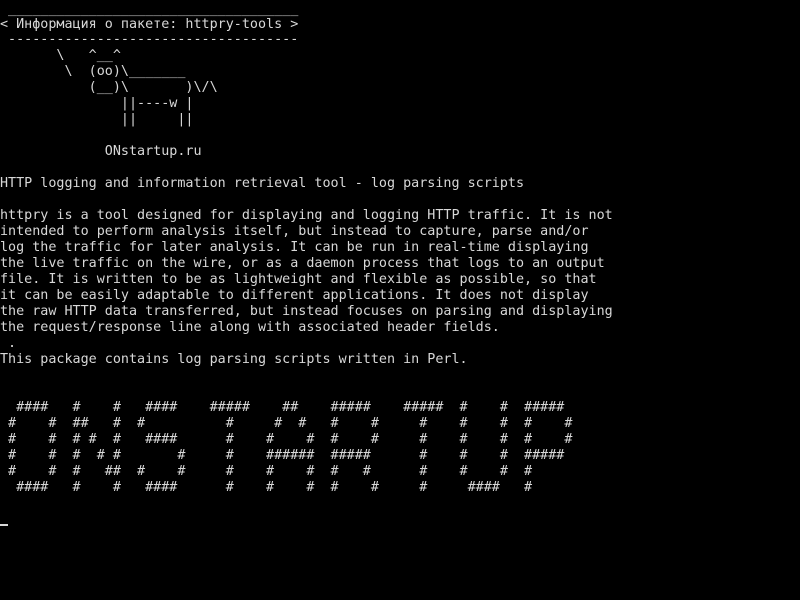 This screenshot has height=600, width=800. I want to click on cowsay-speech-bubble: < Информация о пакете: httpry-tools >, so click(149, 24).